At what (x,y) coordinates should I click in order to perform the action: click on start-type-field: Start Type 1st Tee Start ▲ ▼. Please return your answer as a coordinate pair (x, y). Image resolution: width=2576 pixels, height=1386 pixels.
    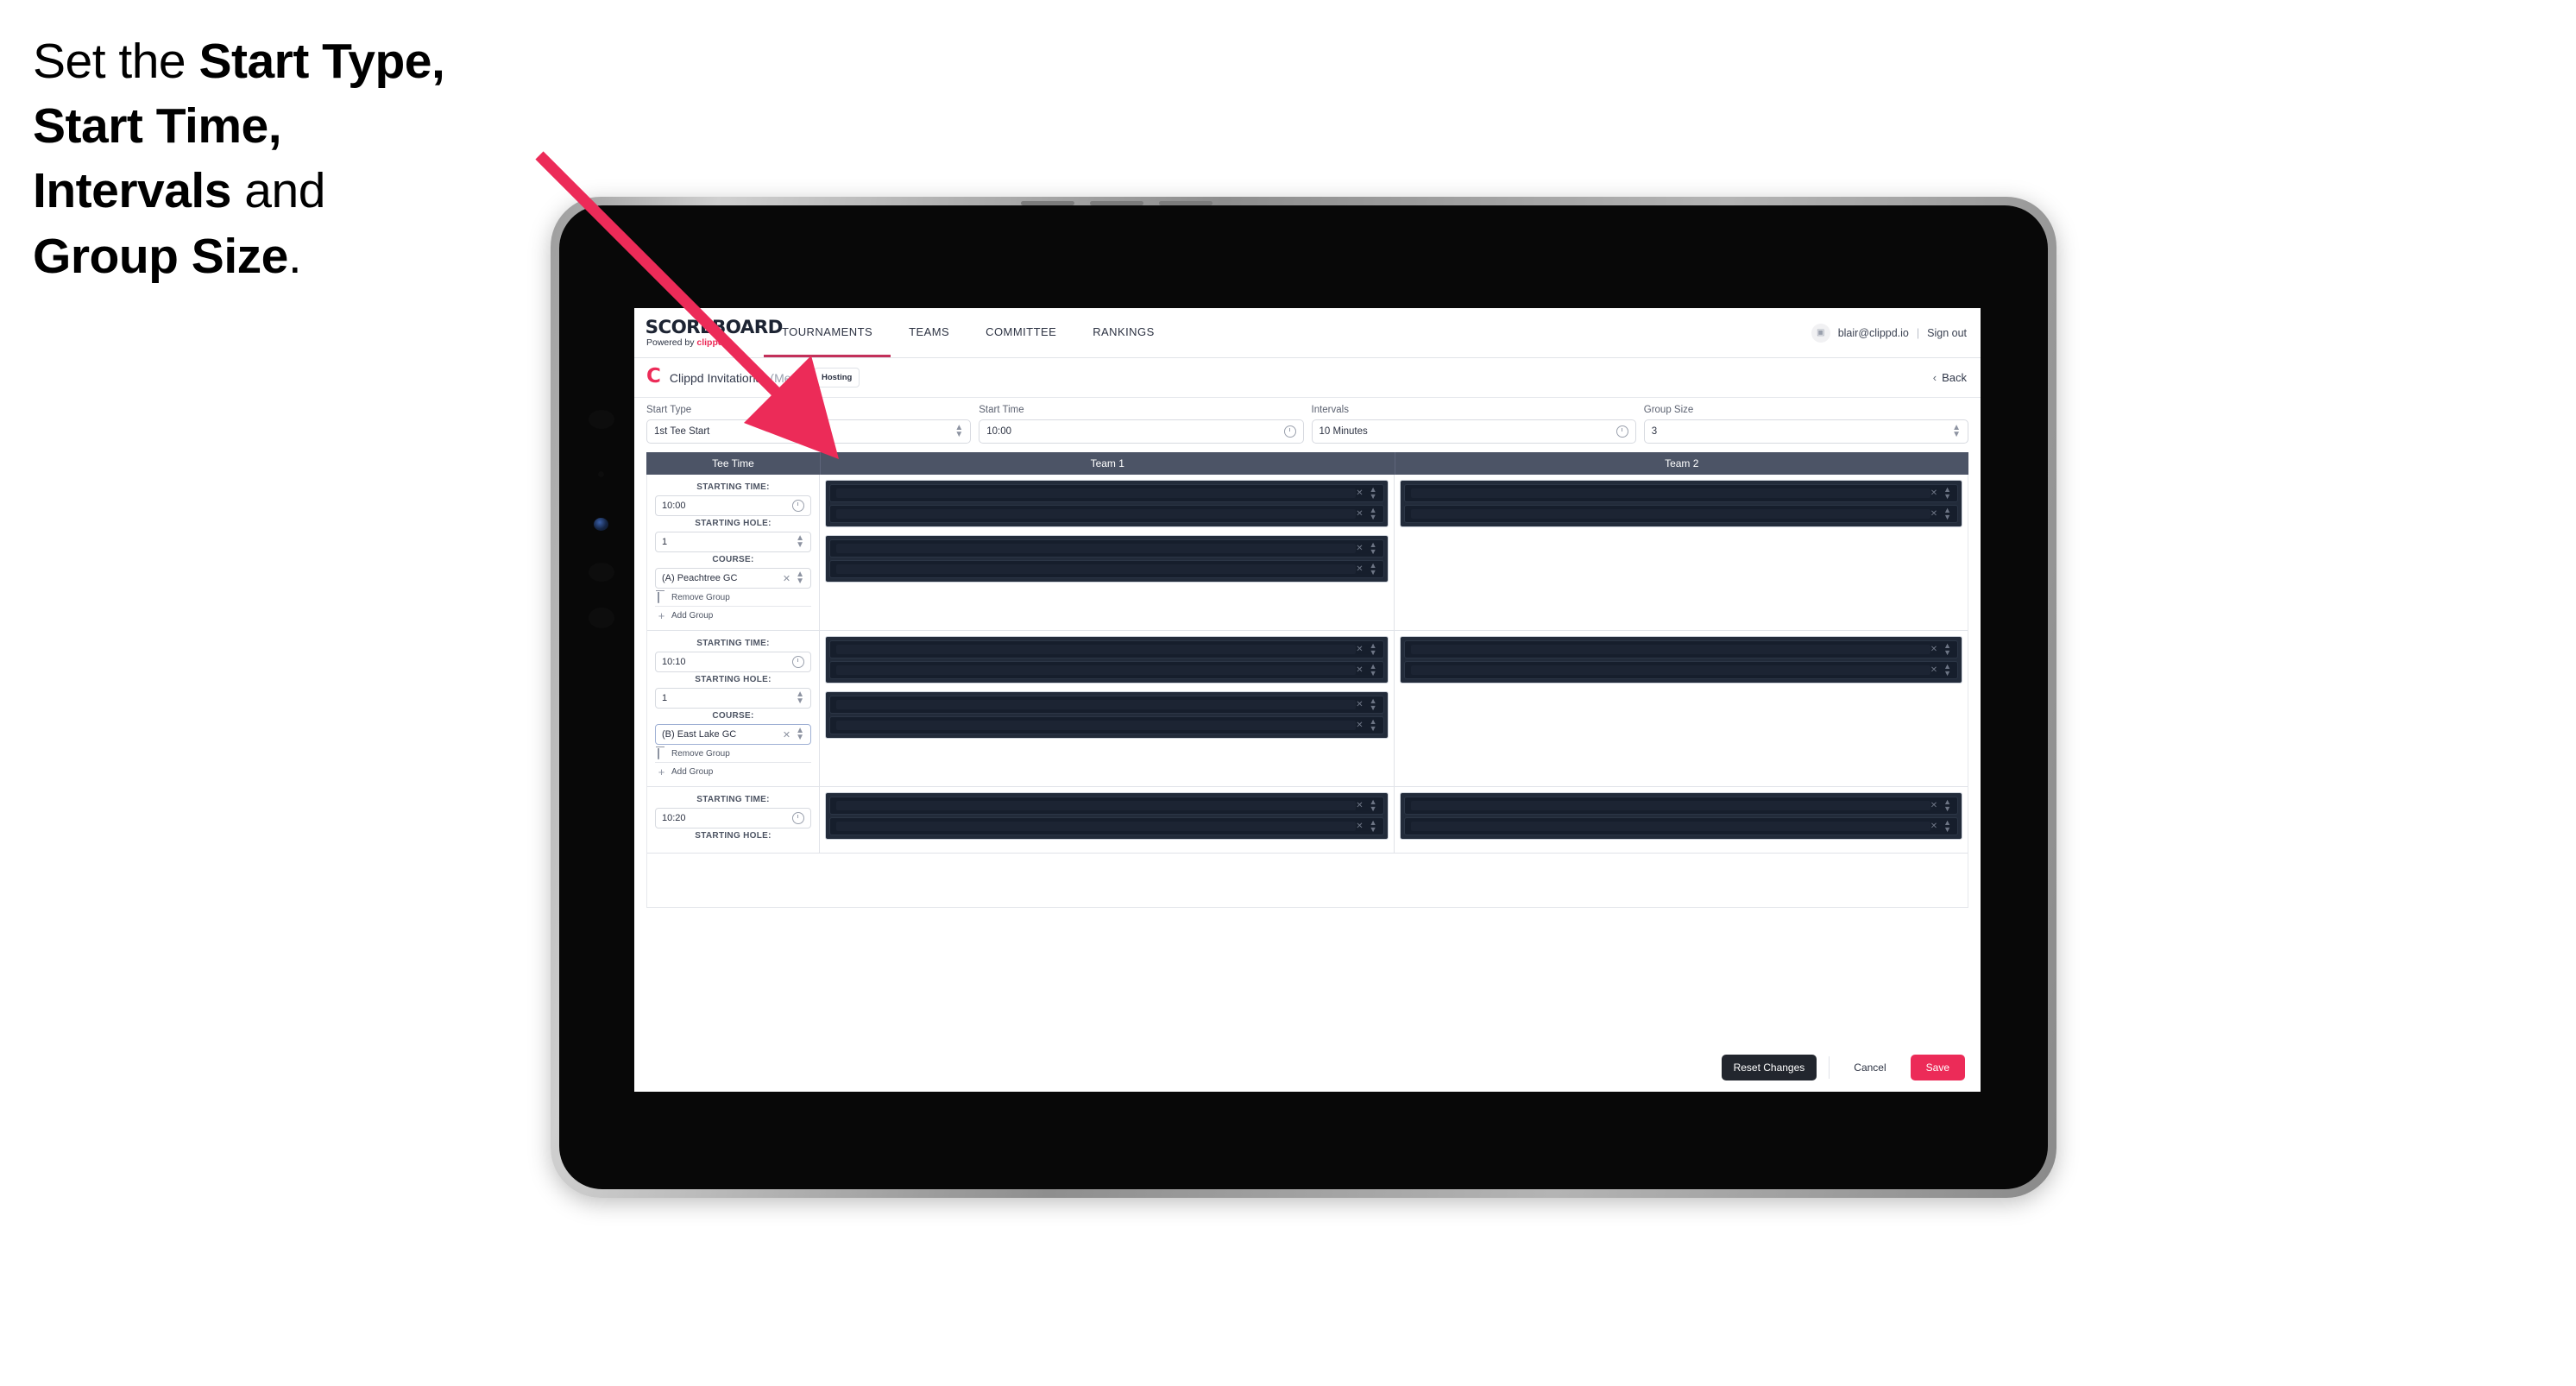
    Looking at the image, I should click on (809, 424).